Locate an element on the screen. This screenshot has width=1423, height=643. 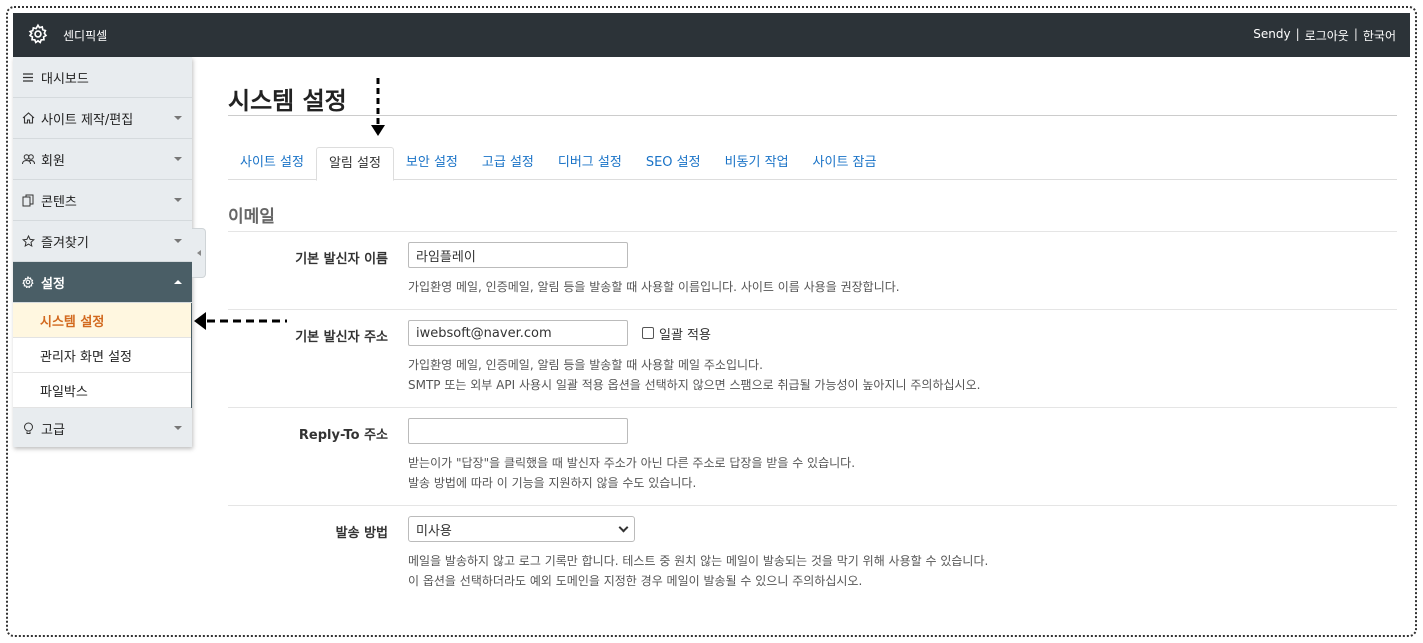
sidebar-collapse-toggle is located at coordinates (199, 253).